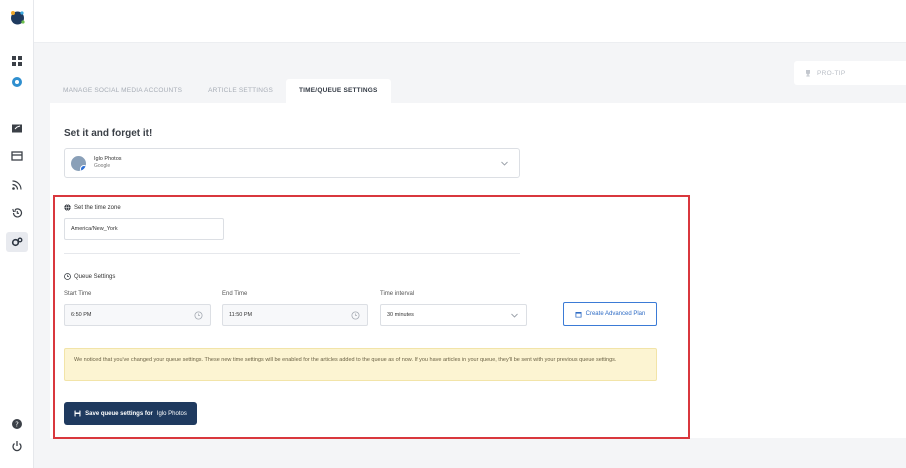  What do you see at coordinates (122, 91) in the screenshot?
I see `tab-manage-social-media-accounts: MANAGE SOCIAL MEDIA ACCOUNTS` at bounding box center [122, 91].